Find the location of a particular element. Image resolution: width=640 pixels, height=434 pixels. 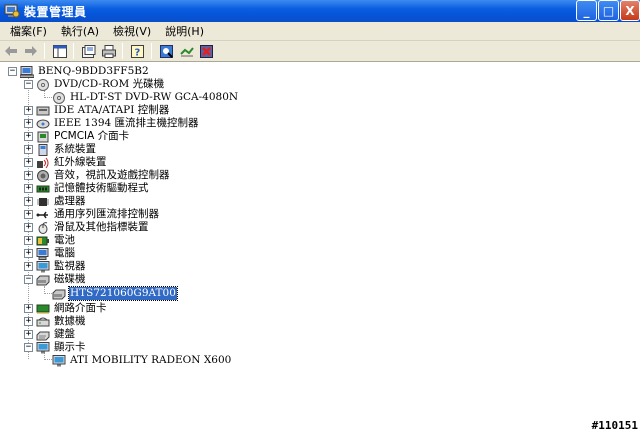

category-label: 電腦 is located at coordinates (64, 253).